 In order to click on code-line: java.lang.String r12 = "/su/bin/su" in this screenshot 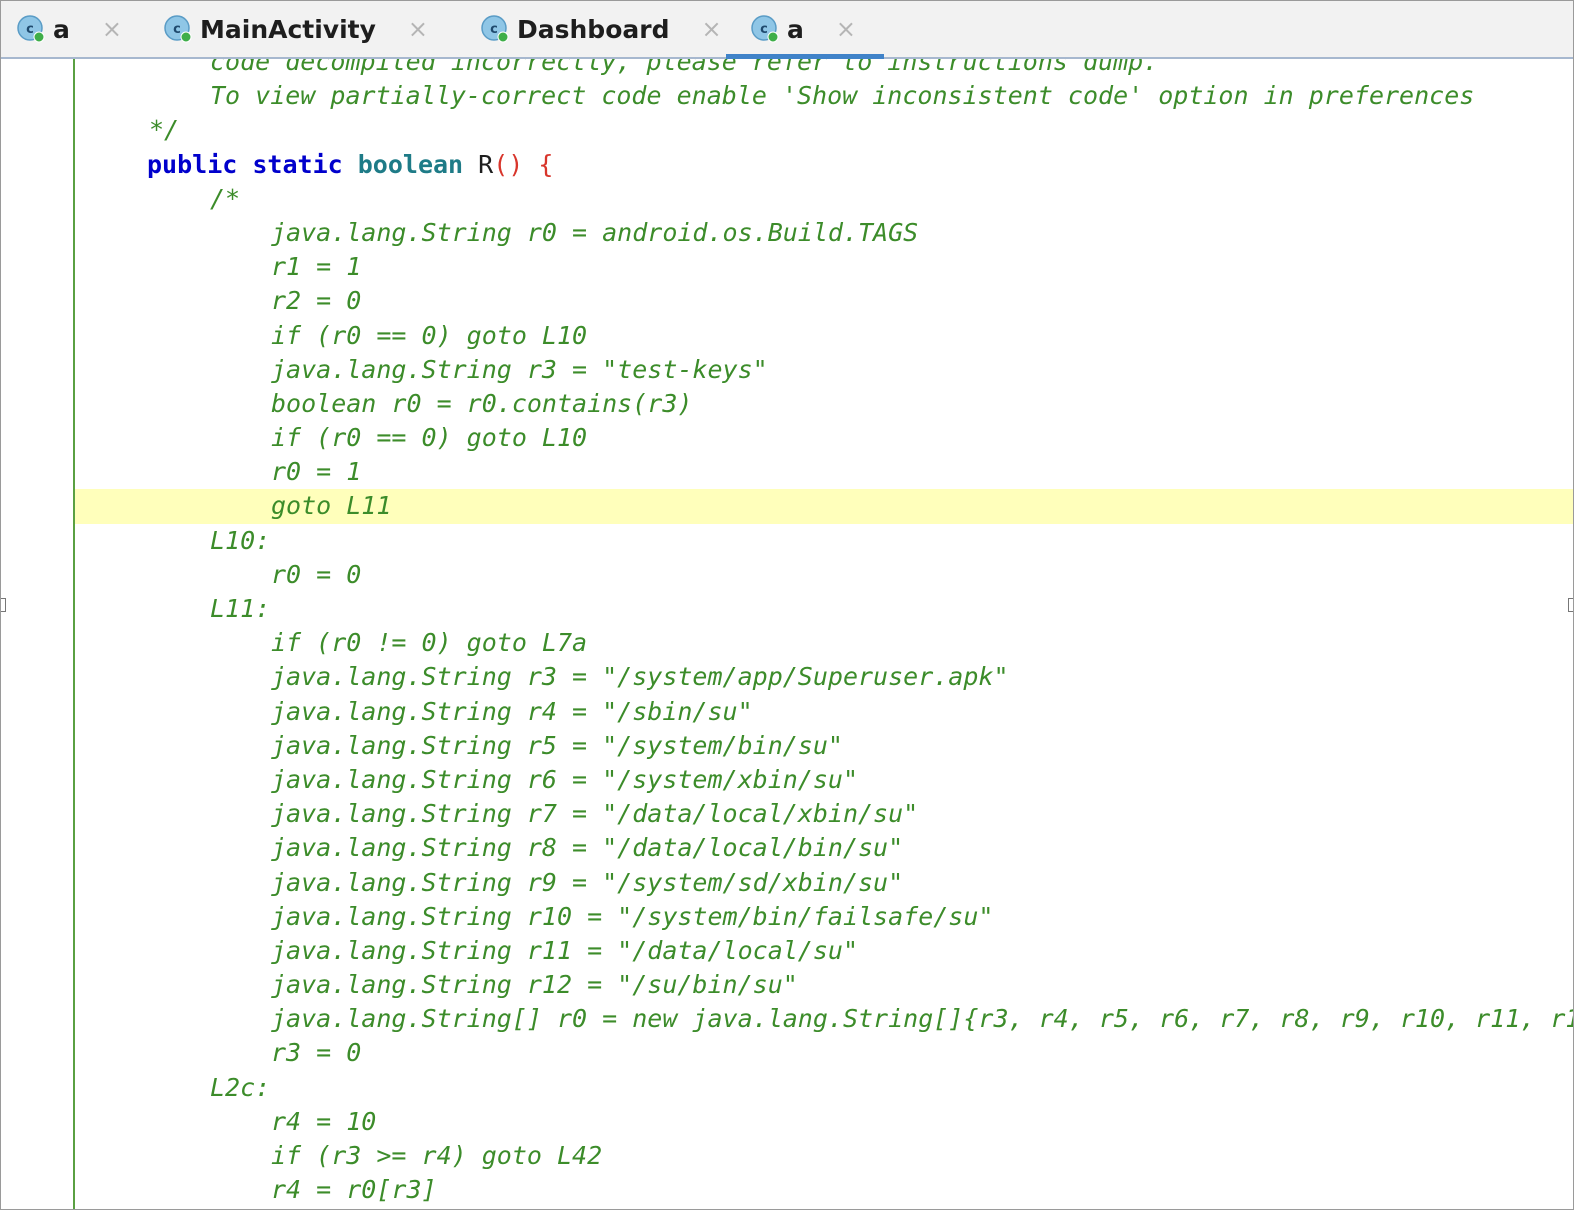, I will do `click(534, 985)`.